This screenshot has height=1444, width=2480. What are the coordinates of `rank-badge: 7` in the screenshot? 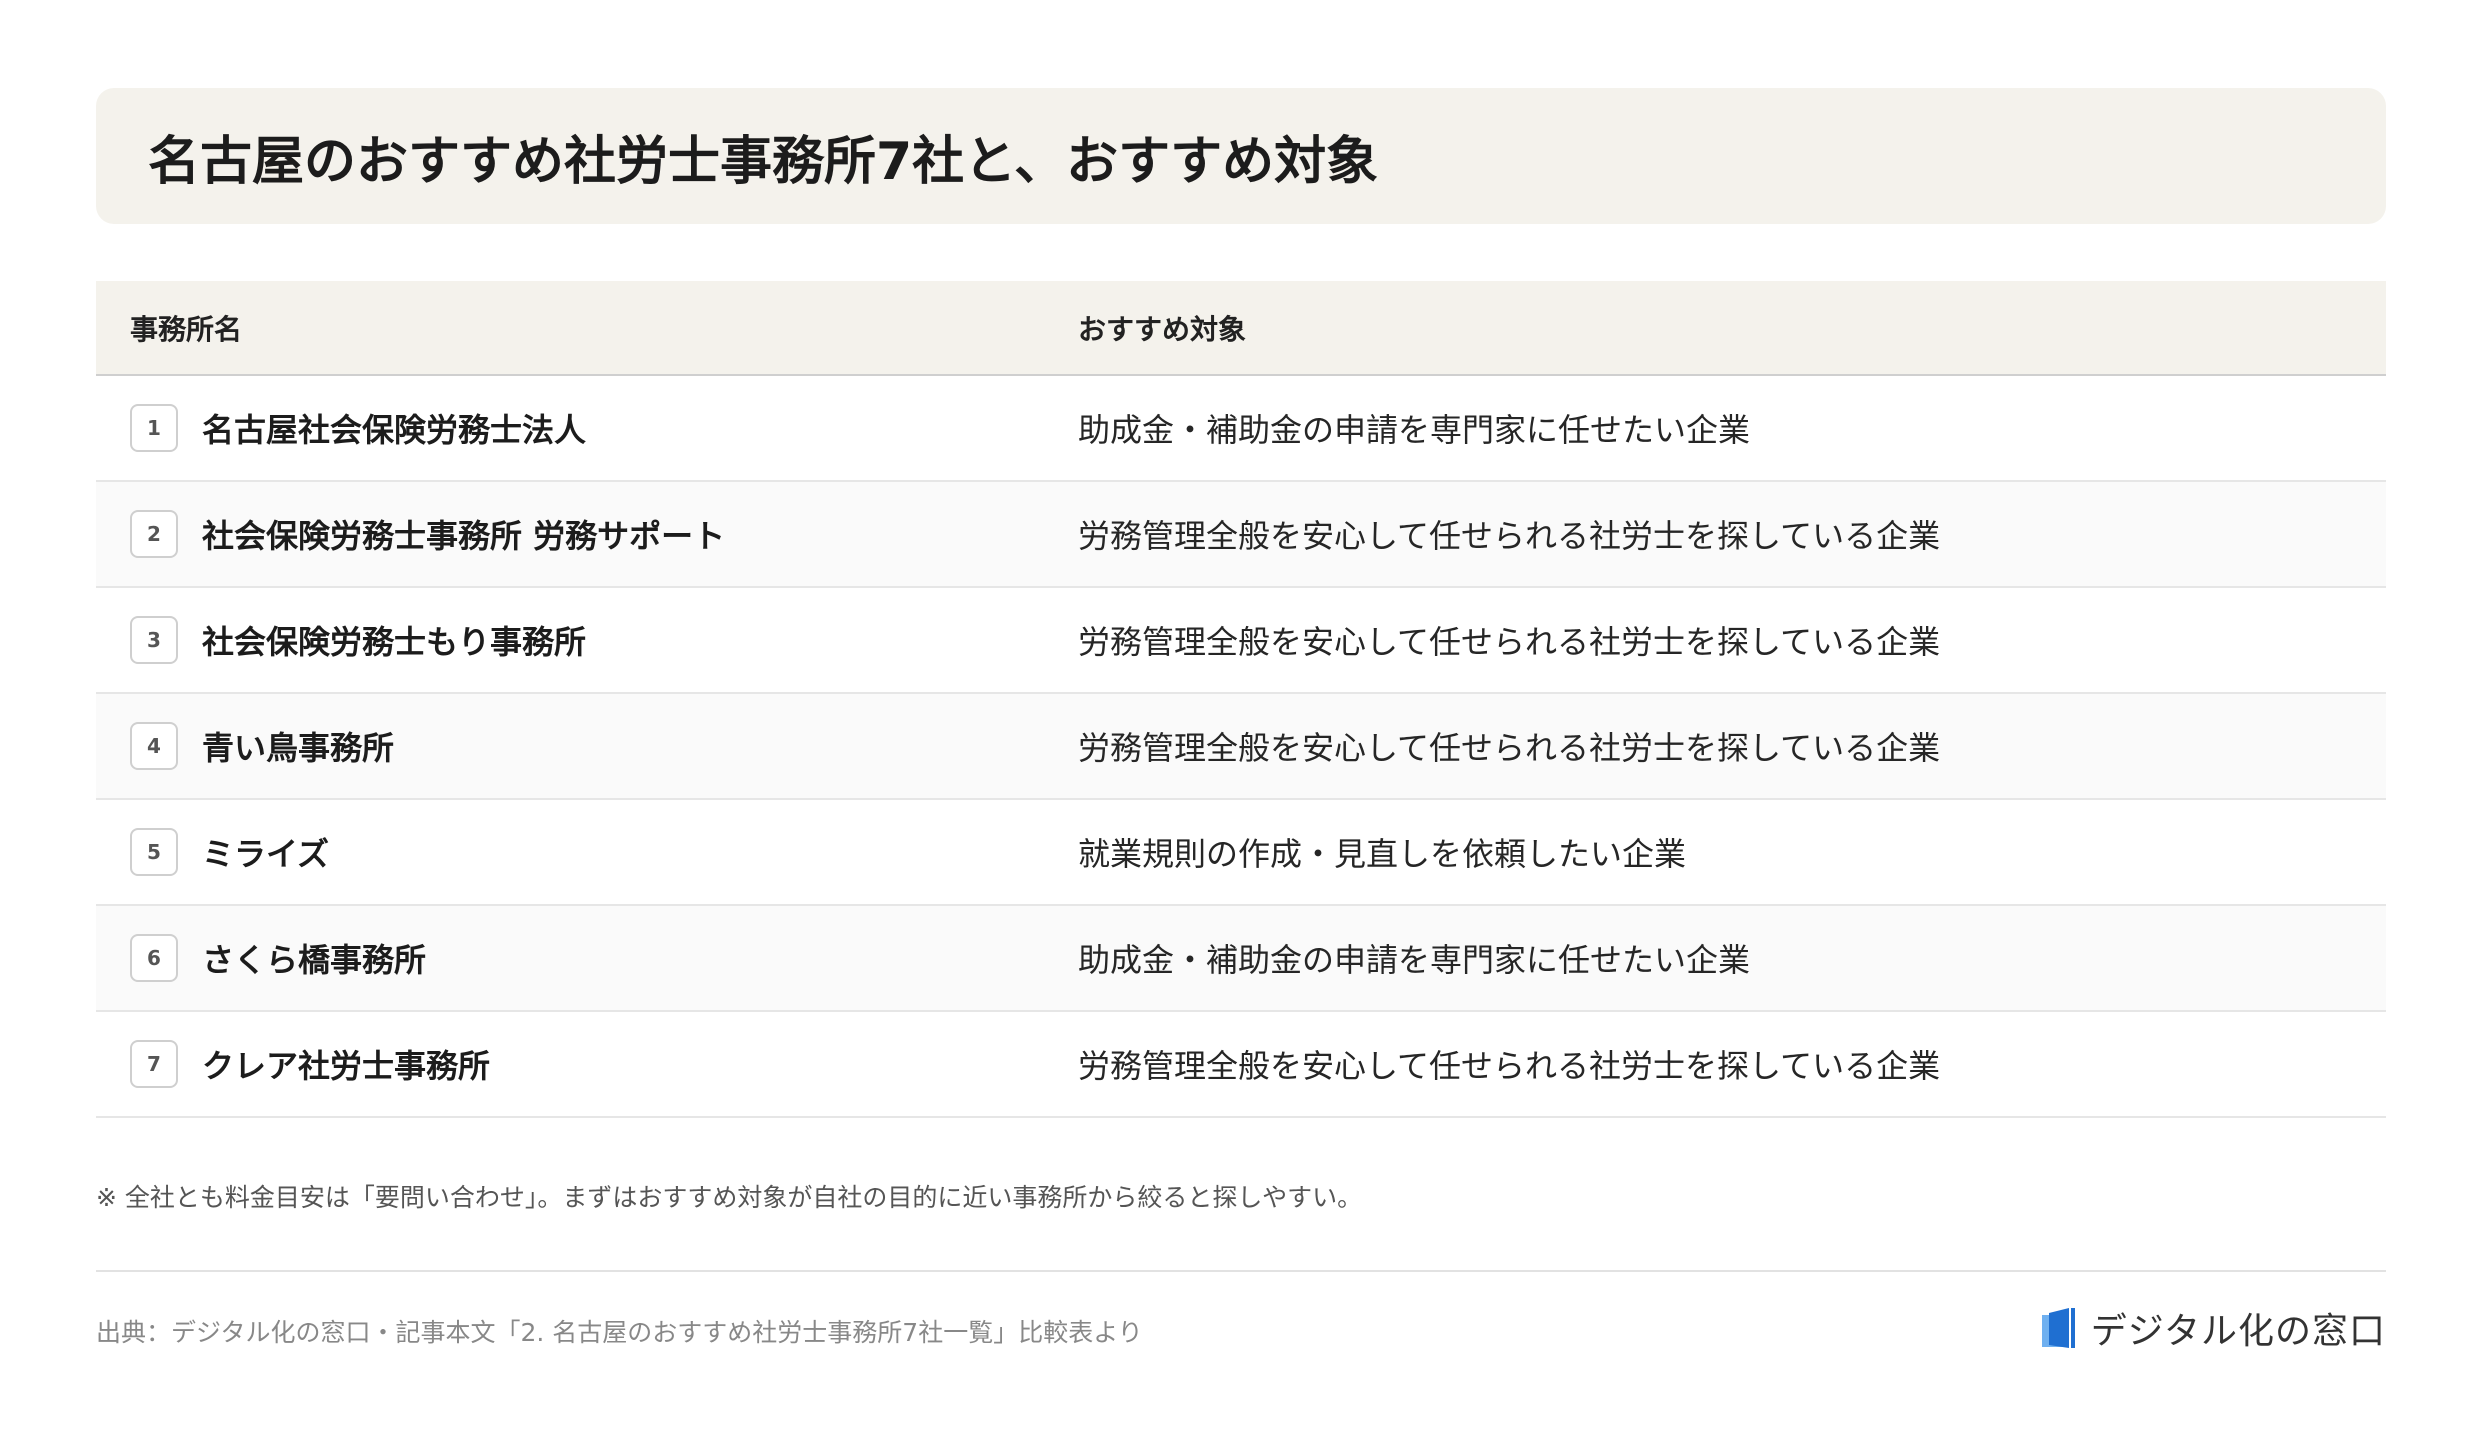 It's located at (154, 1064).